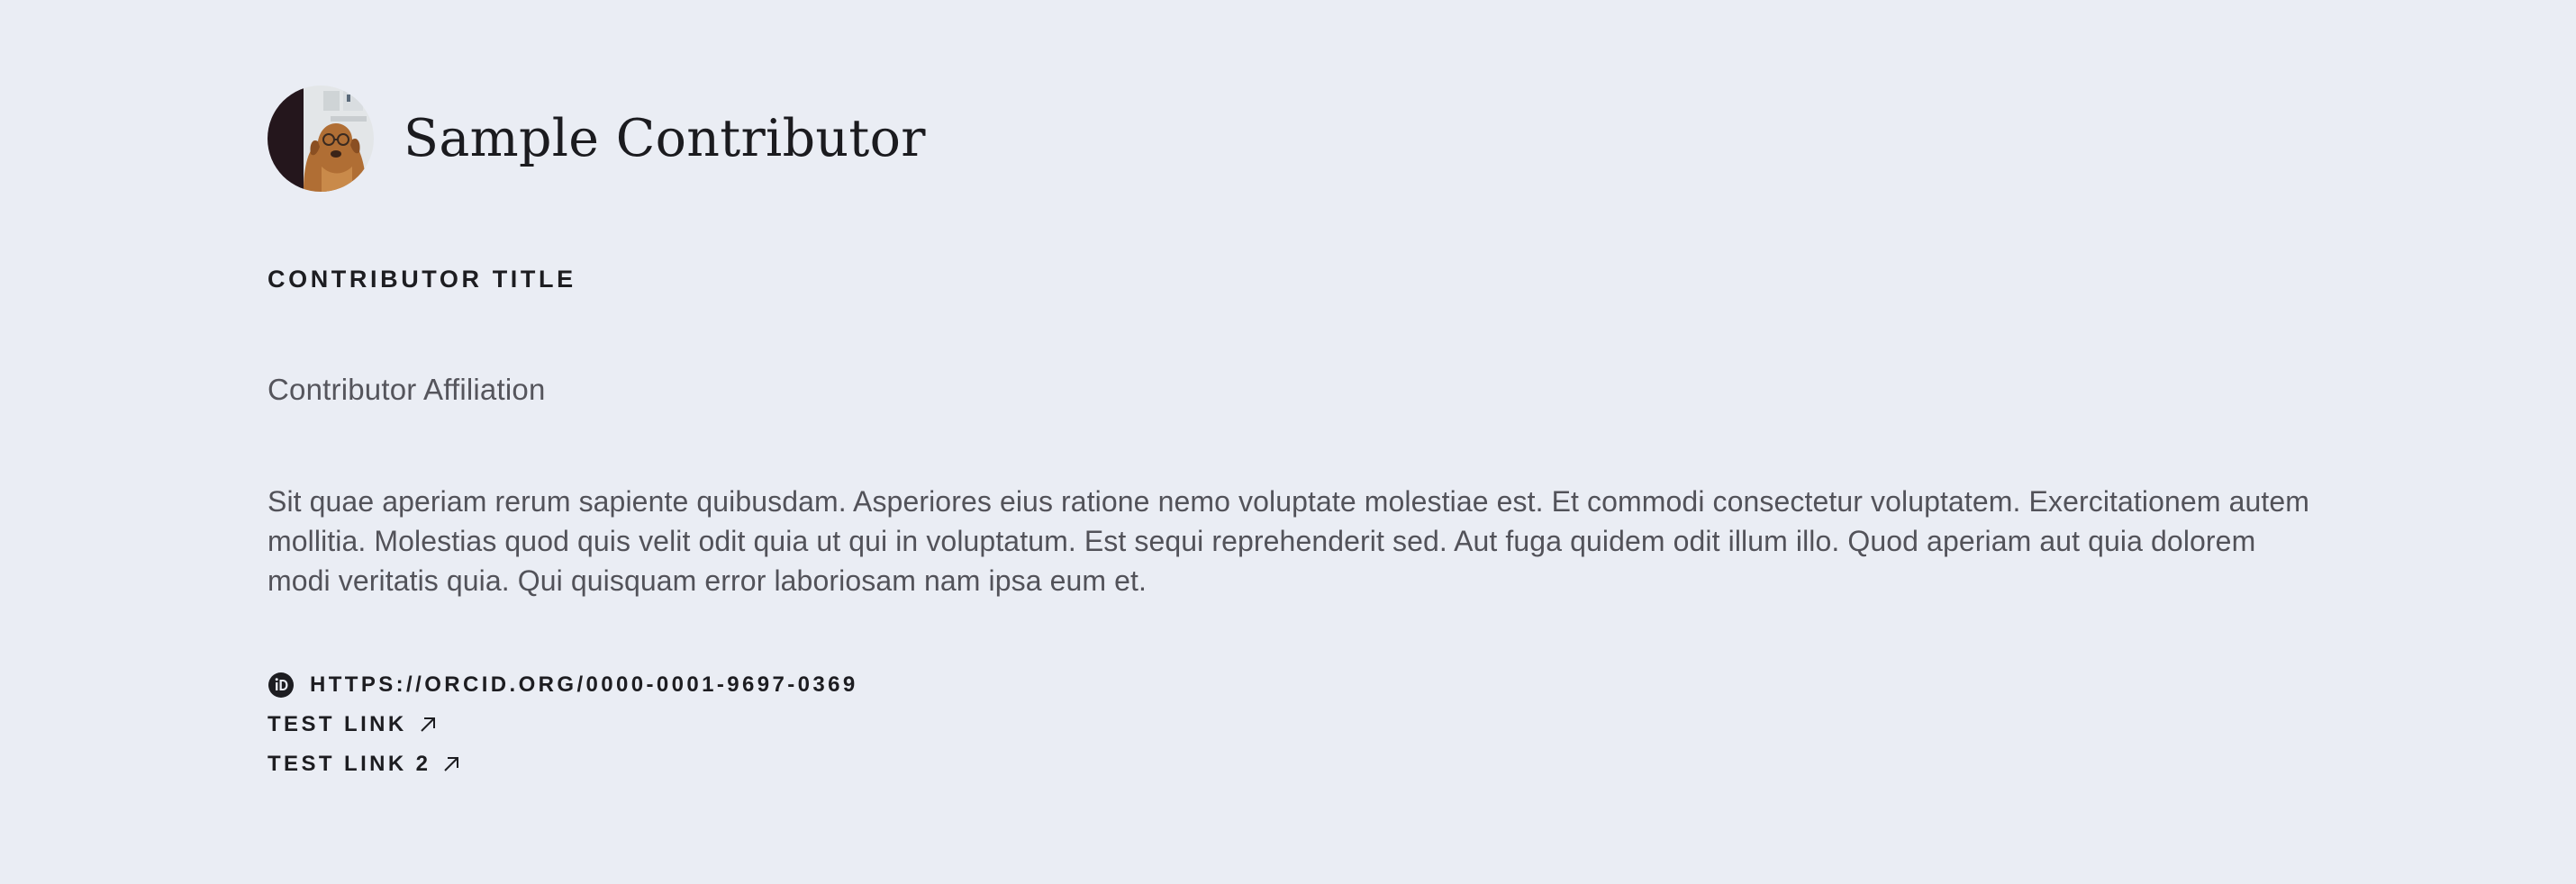 Image resolution: width=2576 pixels, height=884 pixels. I want to click on contributor-header: Sample Contributor, so click(1294, 139).